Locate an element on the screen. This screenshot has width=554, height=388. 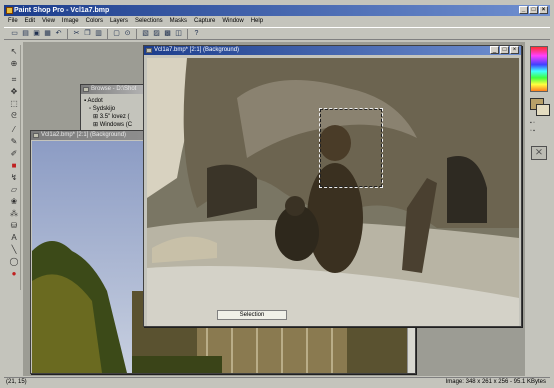
line-tool-icon: ╲ is located at coordinates (14, 250).